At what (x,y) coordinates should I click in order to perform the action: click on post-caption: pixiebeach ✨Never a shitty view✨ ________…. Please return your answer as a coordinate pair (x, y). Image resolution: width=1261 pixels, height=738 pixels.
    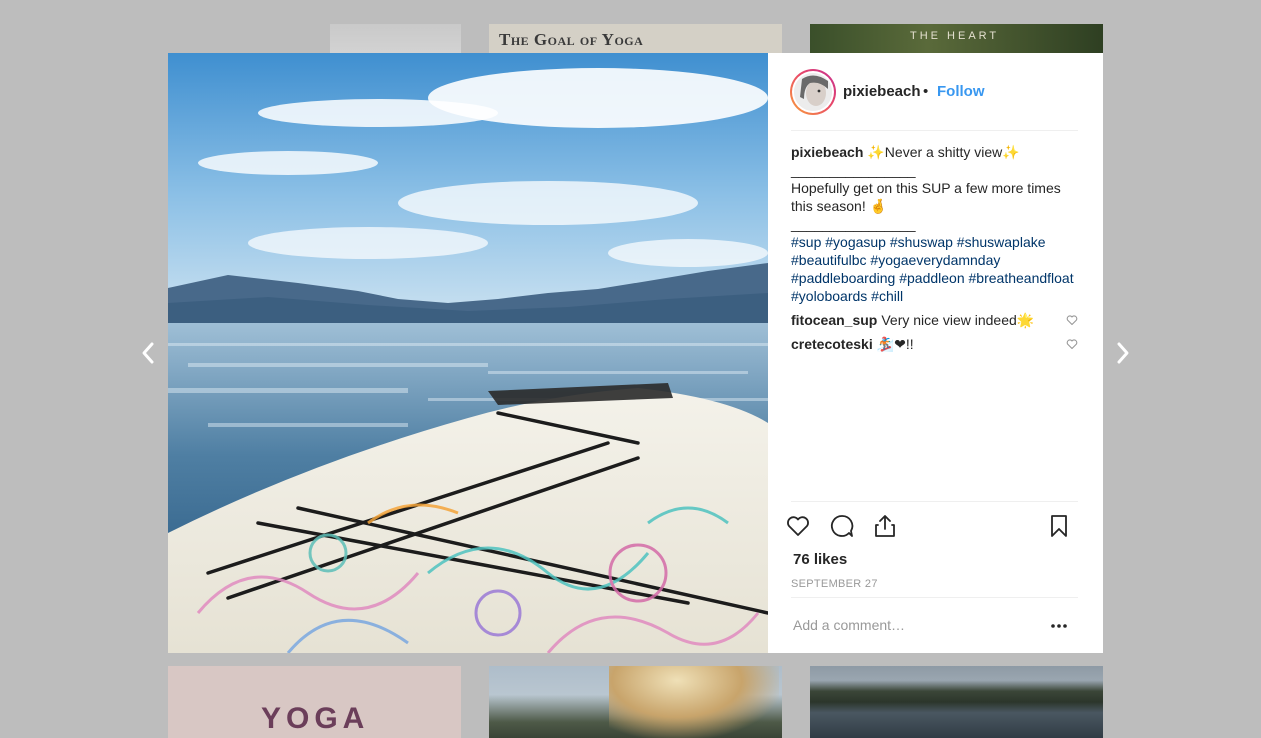
    Looking at the image, I should click on (936, 224).